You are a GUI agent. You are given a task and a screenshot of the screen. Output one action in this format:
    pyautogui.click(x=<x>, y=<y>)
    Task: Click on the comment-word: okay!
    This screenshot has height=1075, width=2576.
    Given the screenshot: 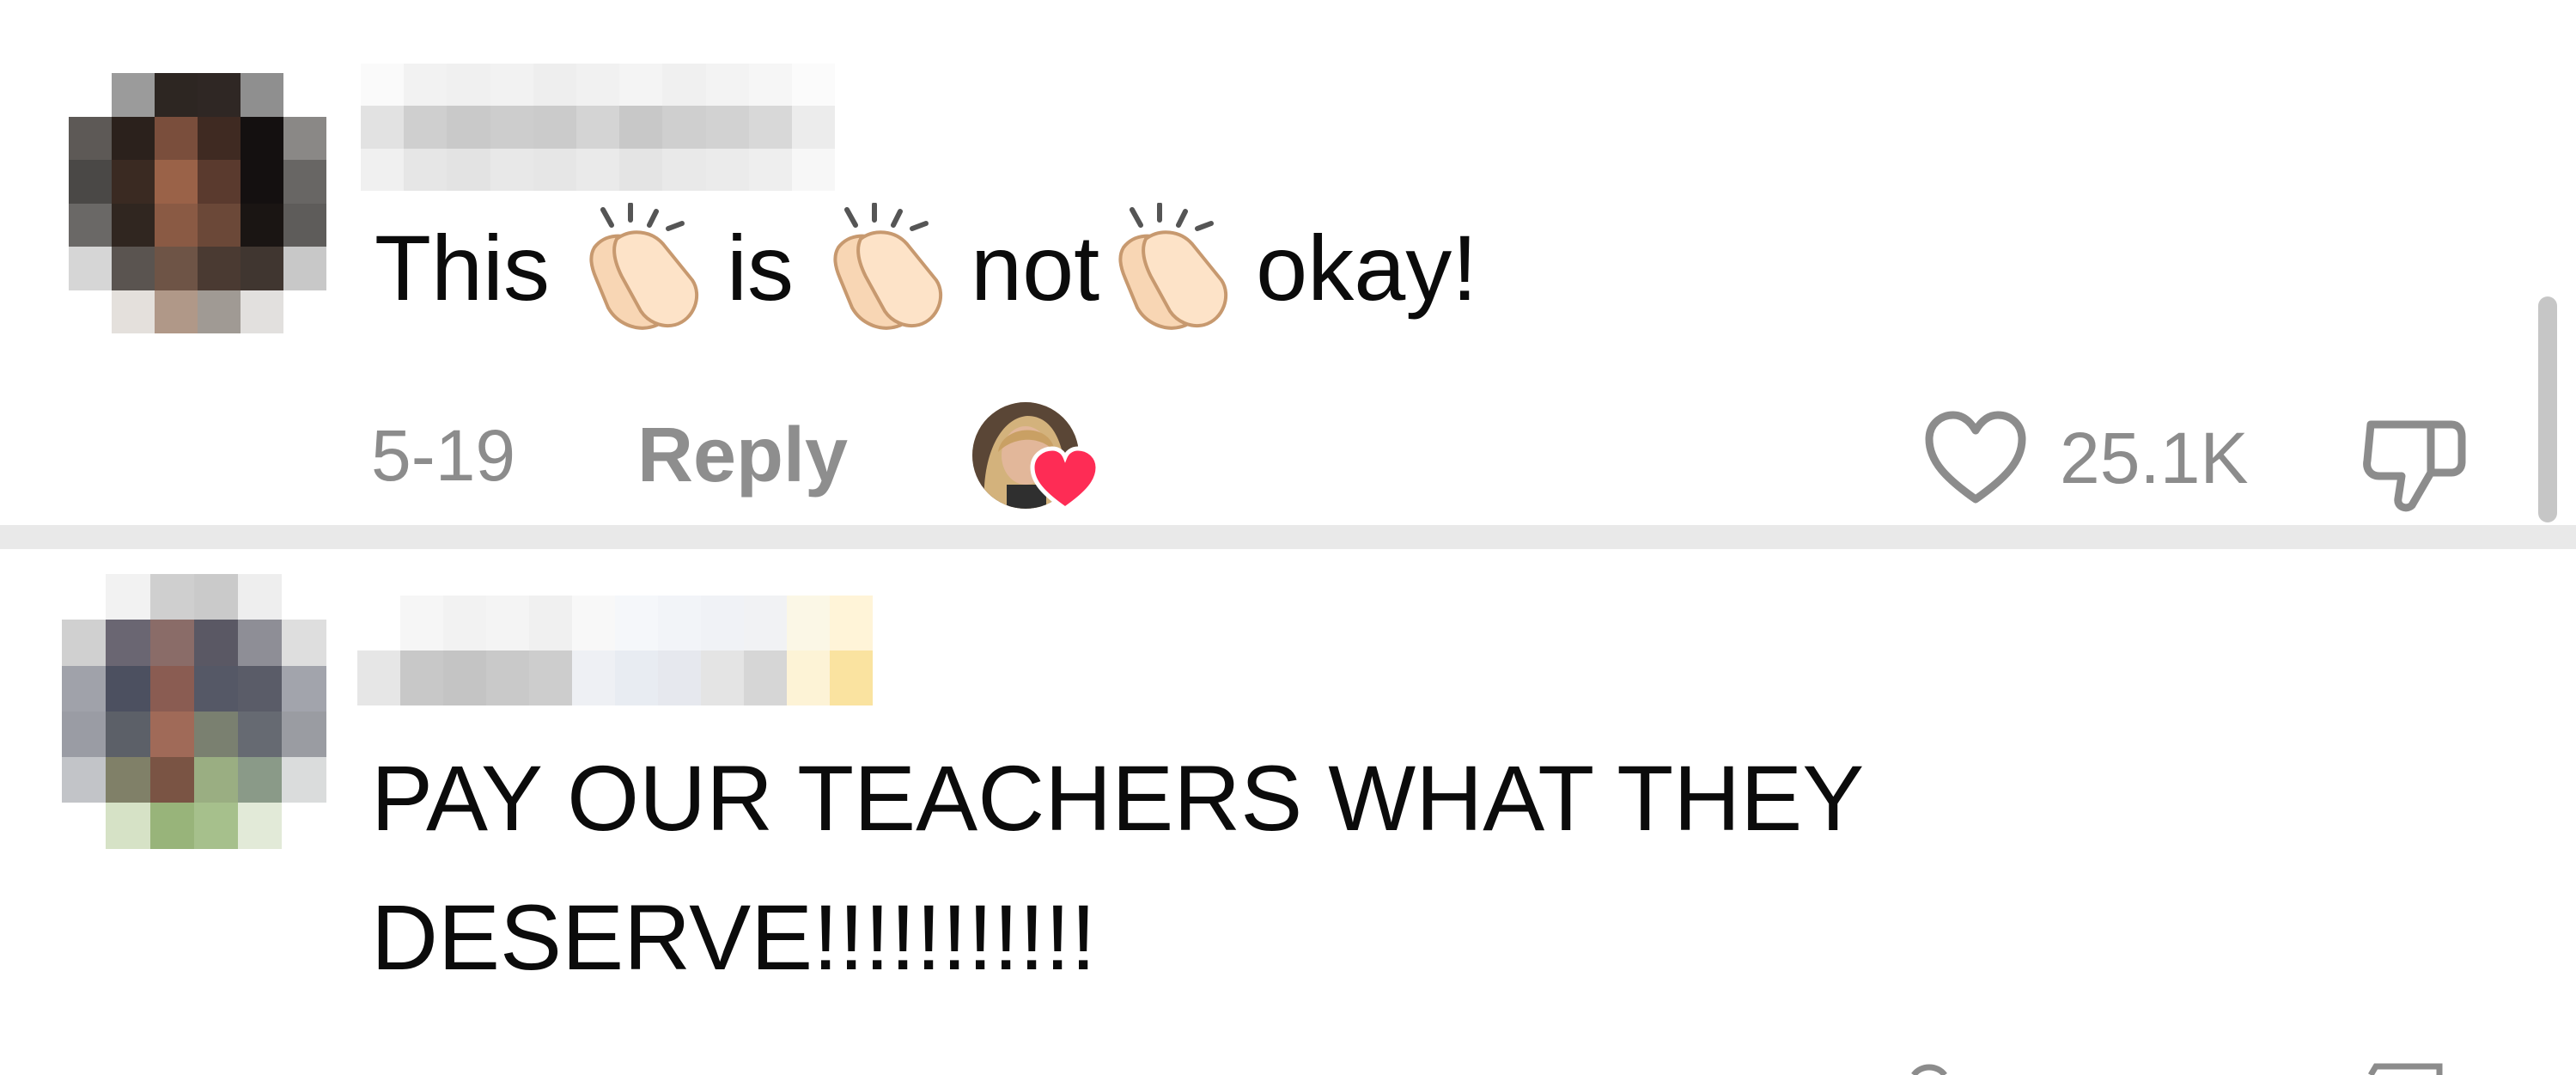 What is the action you would take?
    pyautogui.click(x=1367, y=267)
    